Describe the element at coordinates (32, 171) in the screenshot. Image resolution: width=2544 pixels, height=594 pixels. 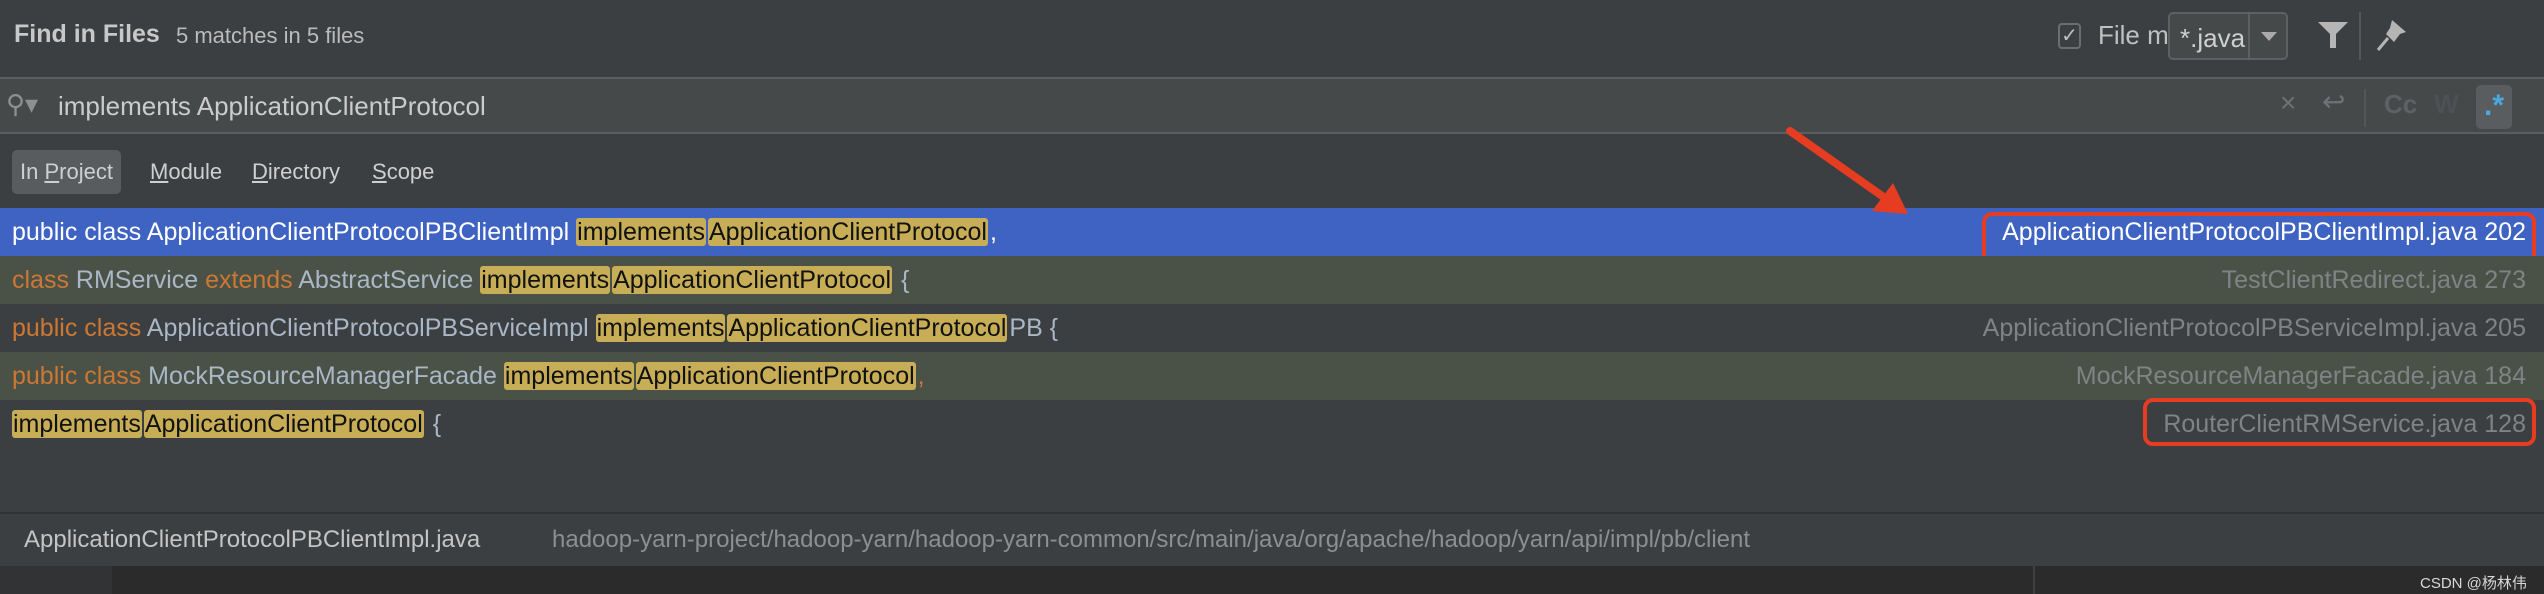
I see `scope-tab-label: In` at that location.